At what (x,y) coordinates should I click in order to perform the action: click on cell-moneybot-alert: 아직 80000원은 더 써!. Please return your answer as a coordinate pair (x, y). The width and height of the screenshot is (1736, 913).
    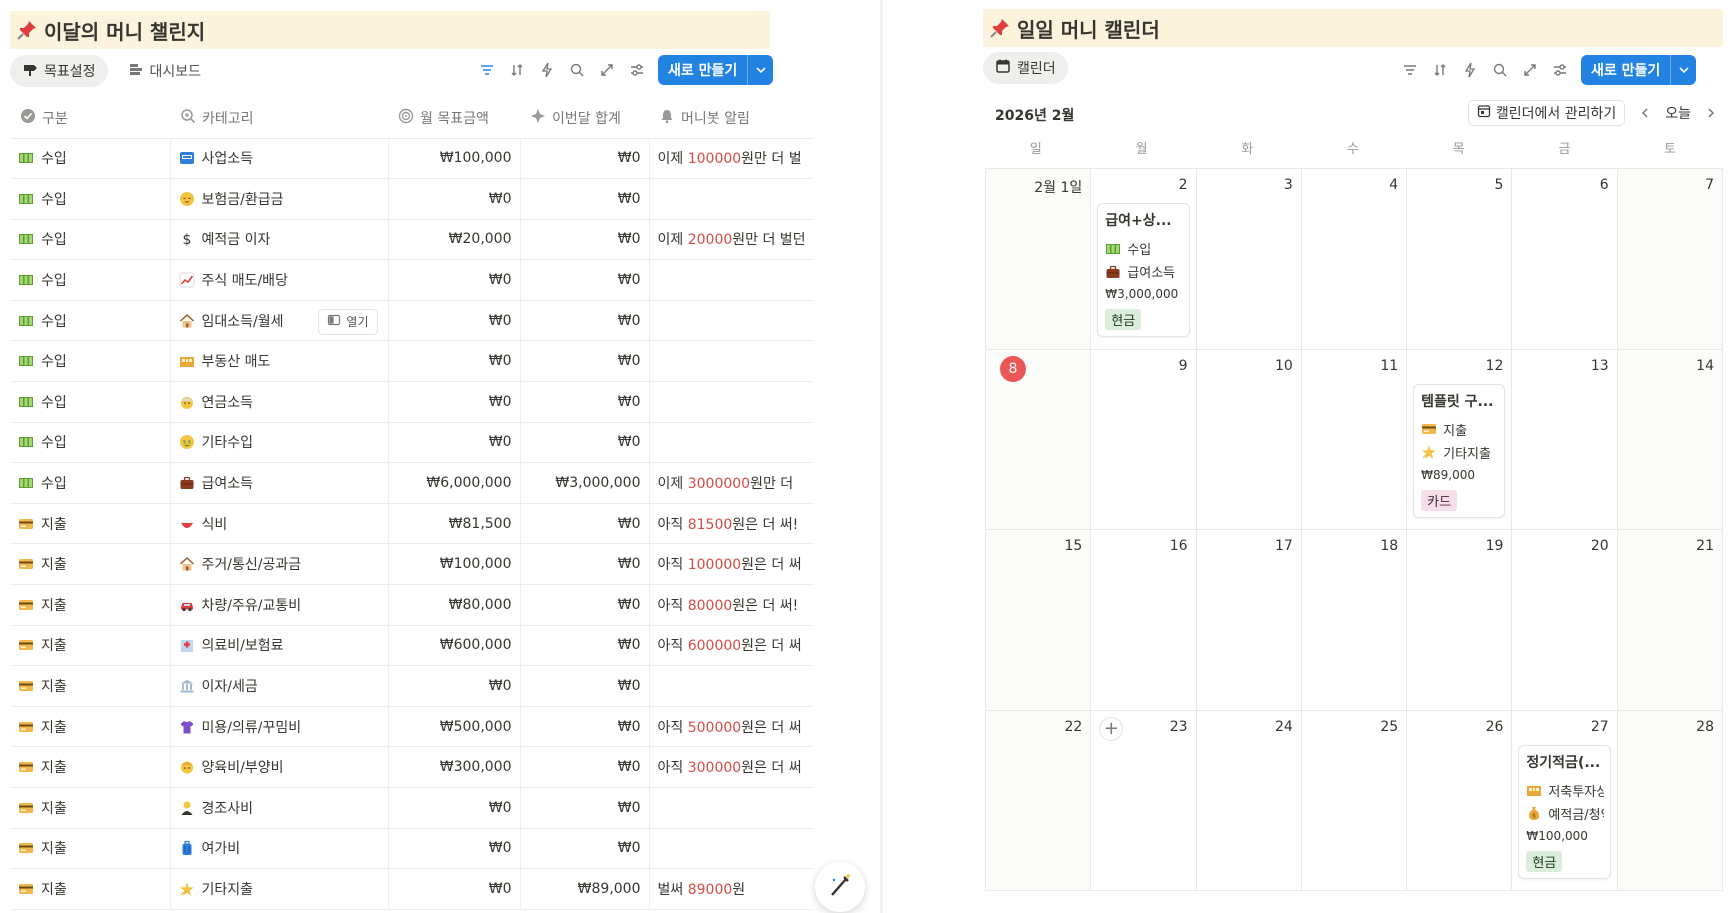
    Looking at the image, I should click on (731, 605).